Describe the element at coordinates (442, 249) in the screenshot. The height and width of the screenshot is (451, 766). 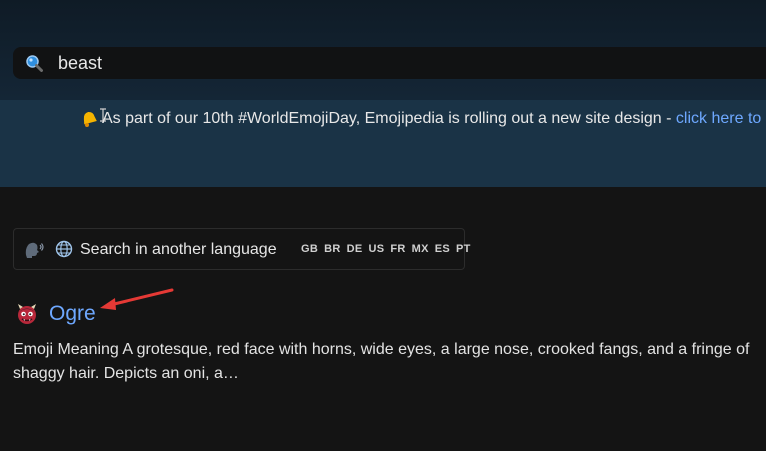
I see `flag-es: ES` at that location.